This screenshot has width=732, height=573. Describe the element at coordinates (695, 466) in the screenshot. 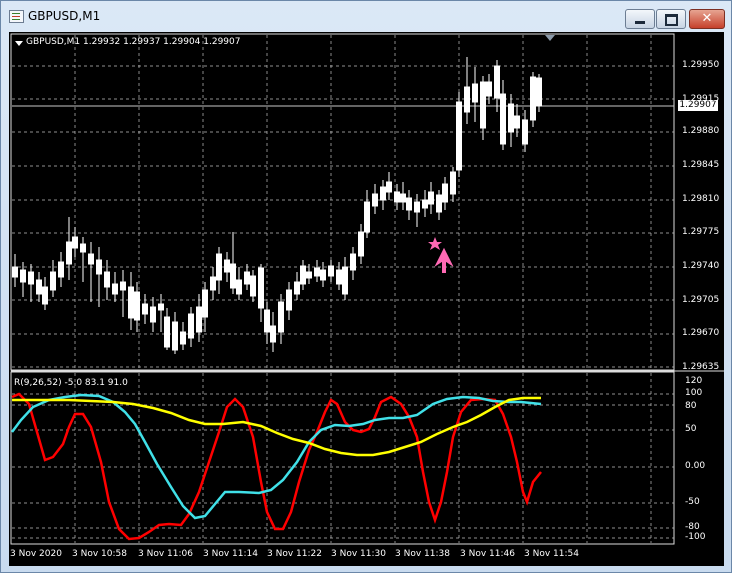

I see `indicator-axis-label: 0.00` at that location.